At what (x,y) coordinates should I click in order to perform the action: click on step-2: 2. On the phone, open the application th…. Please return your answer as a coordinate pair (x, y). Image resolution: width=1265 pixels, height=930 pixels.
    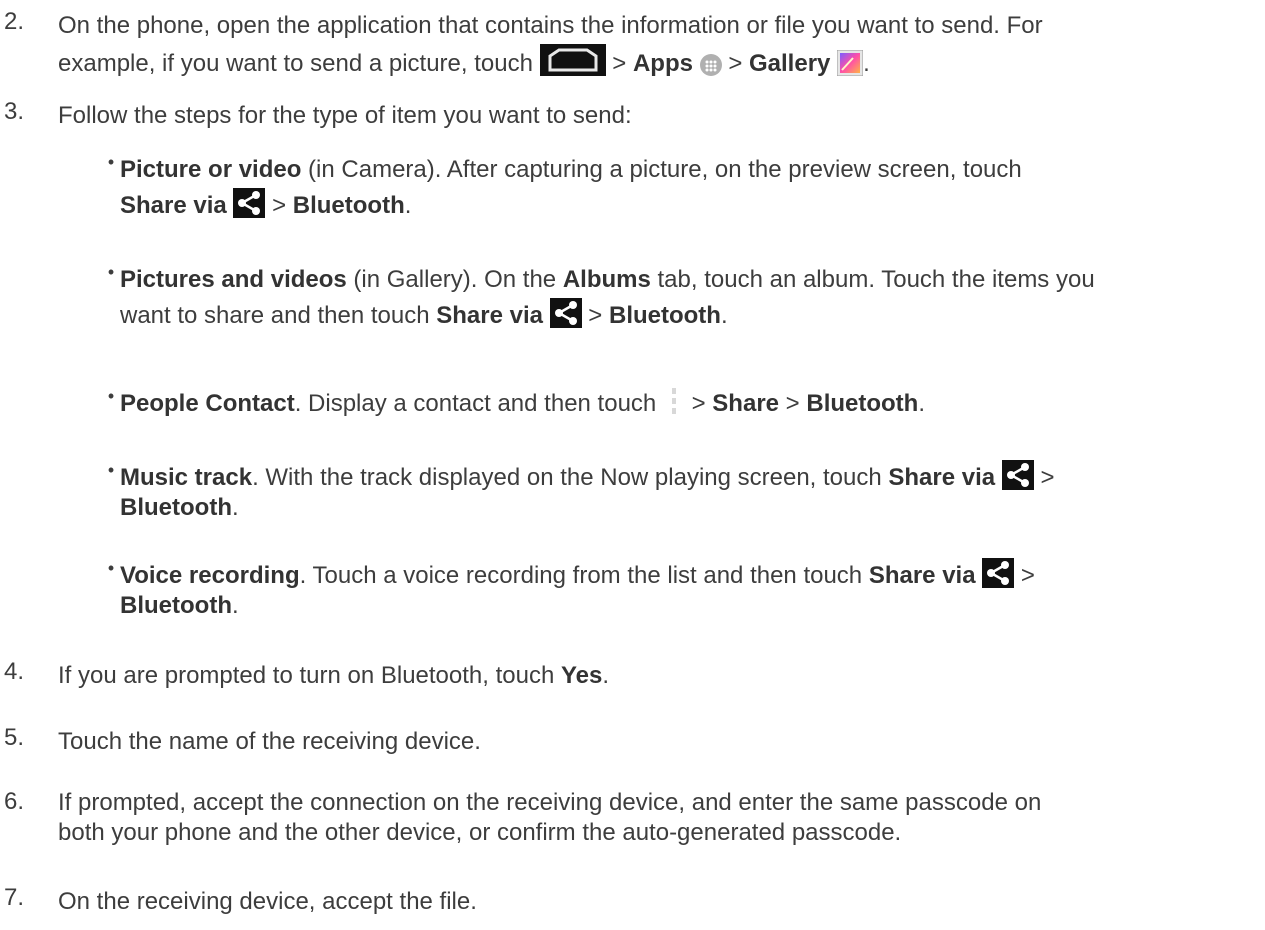
    Looking at the image, I should click on (625, 45).